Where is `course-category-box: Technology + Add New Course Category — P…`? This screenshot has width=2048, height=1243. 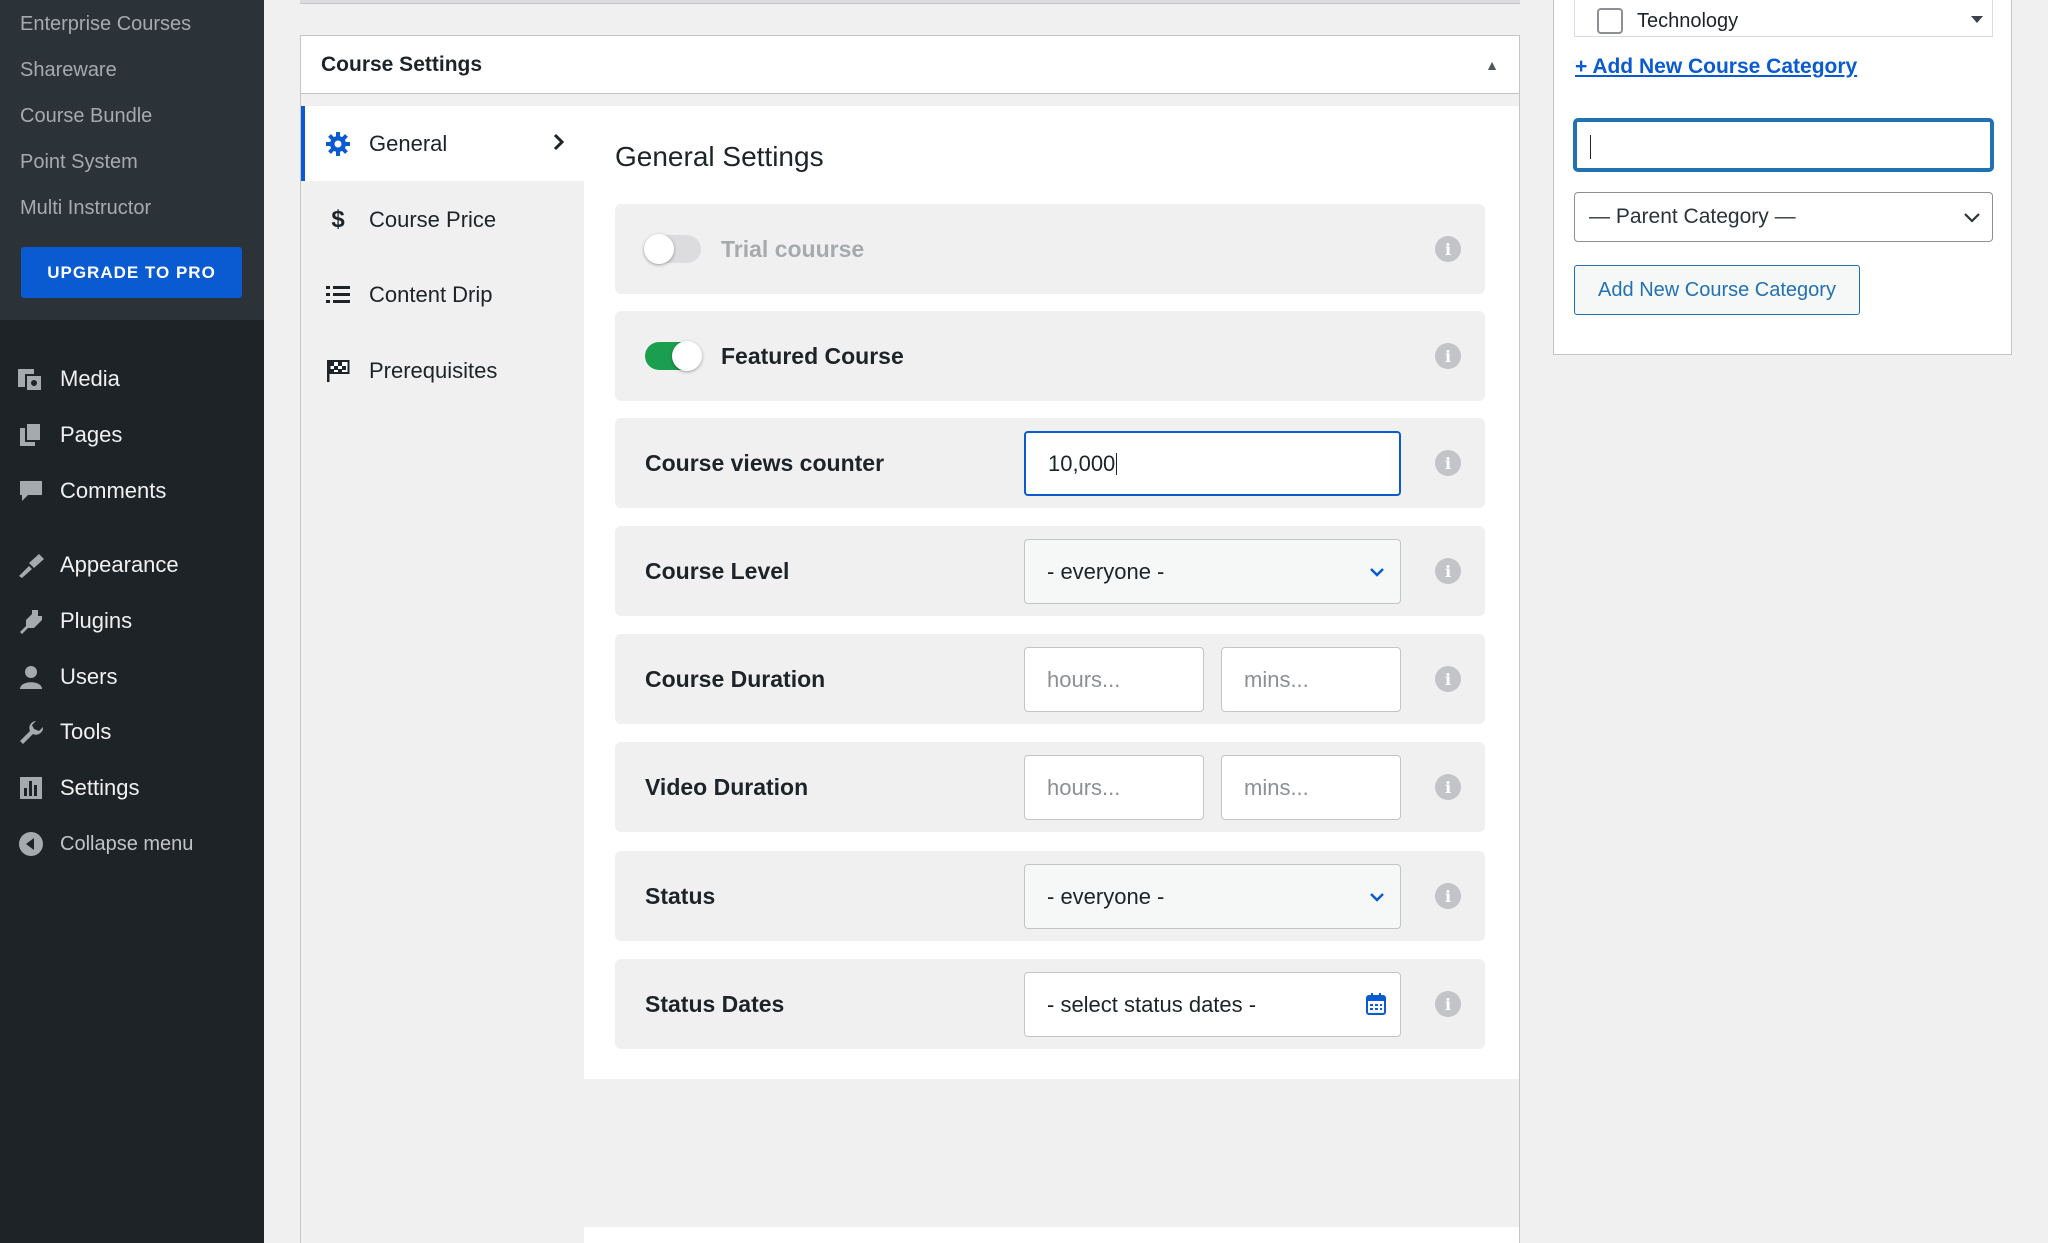
course-category-box: Technology + Add New Course Category — P… is located at coordinates (1782, 177).